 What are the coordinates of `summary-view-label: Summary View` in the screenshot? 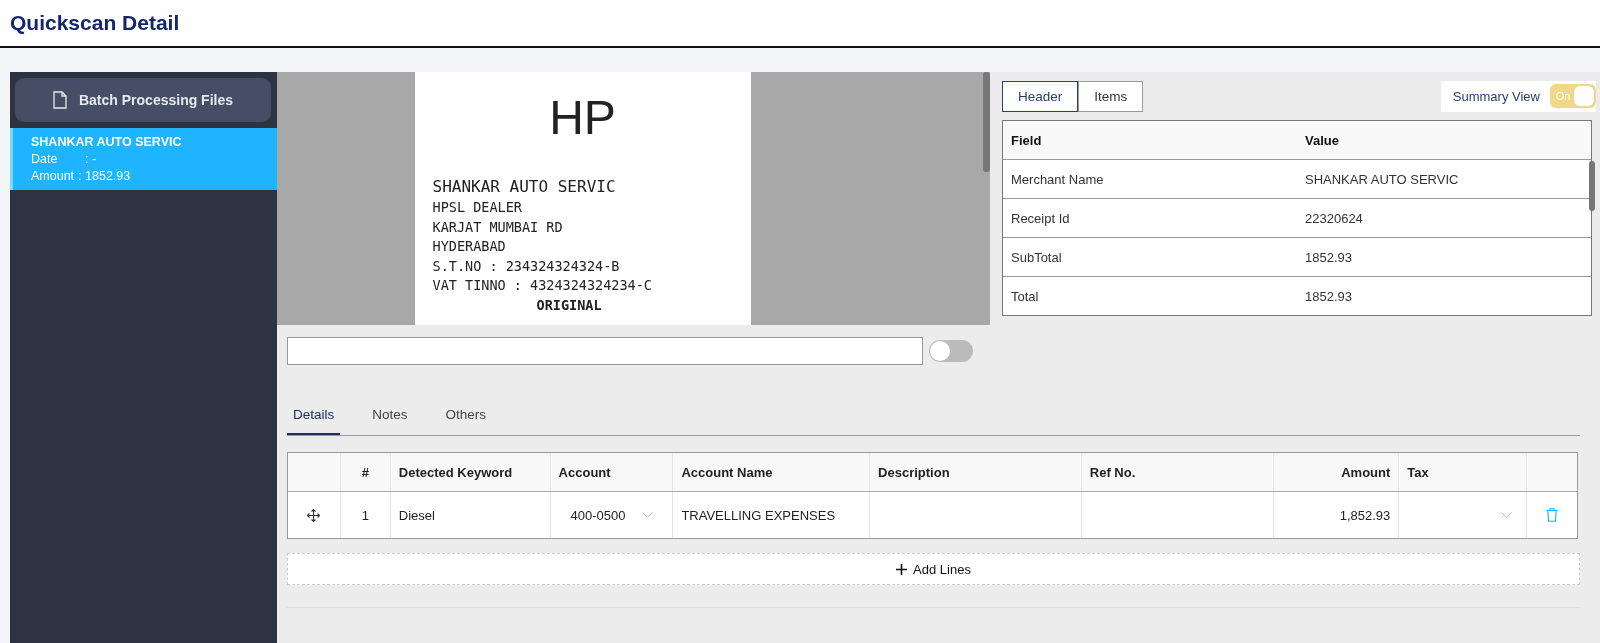 It's located at (1496, 96).